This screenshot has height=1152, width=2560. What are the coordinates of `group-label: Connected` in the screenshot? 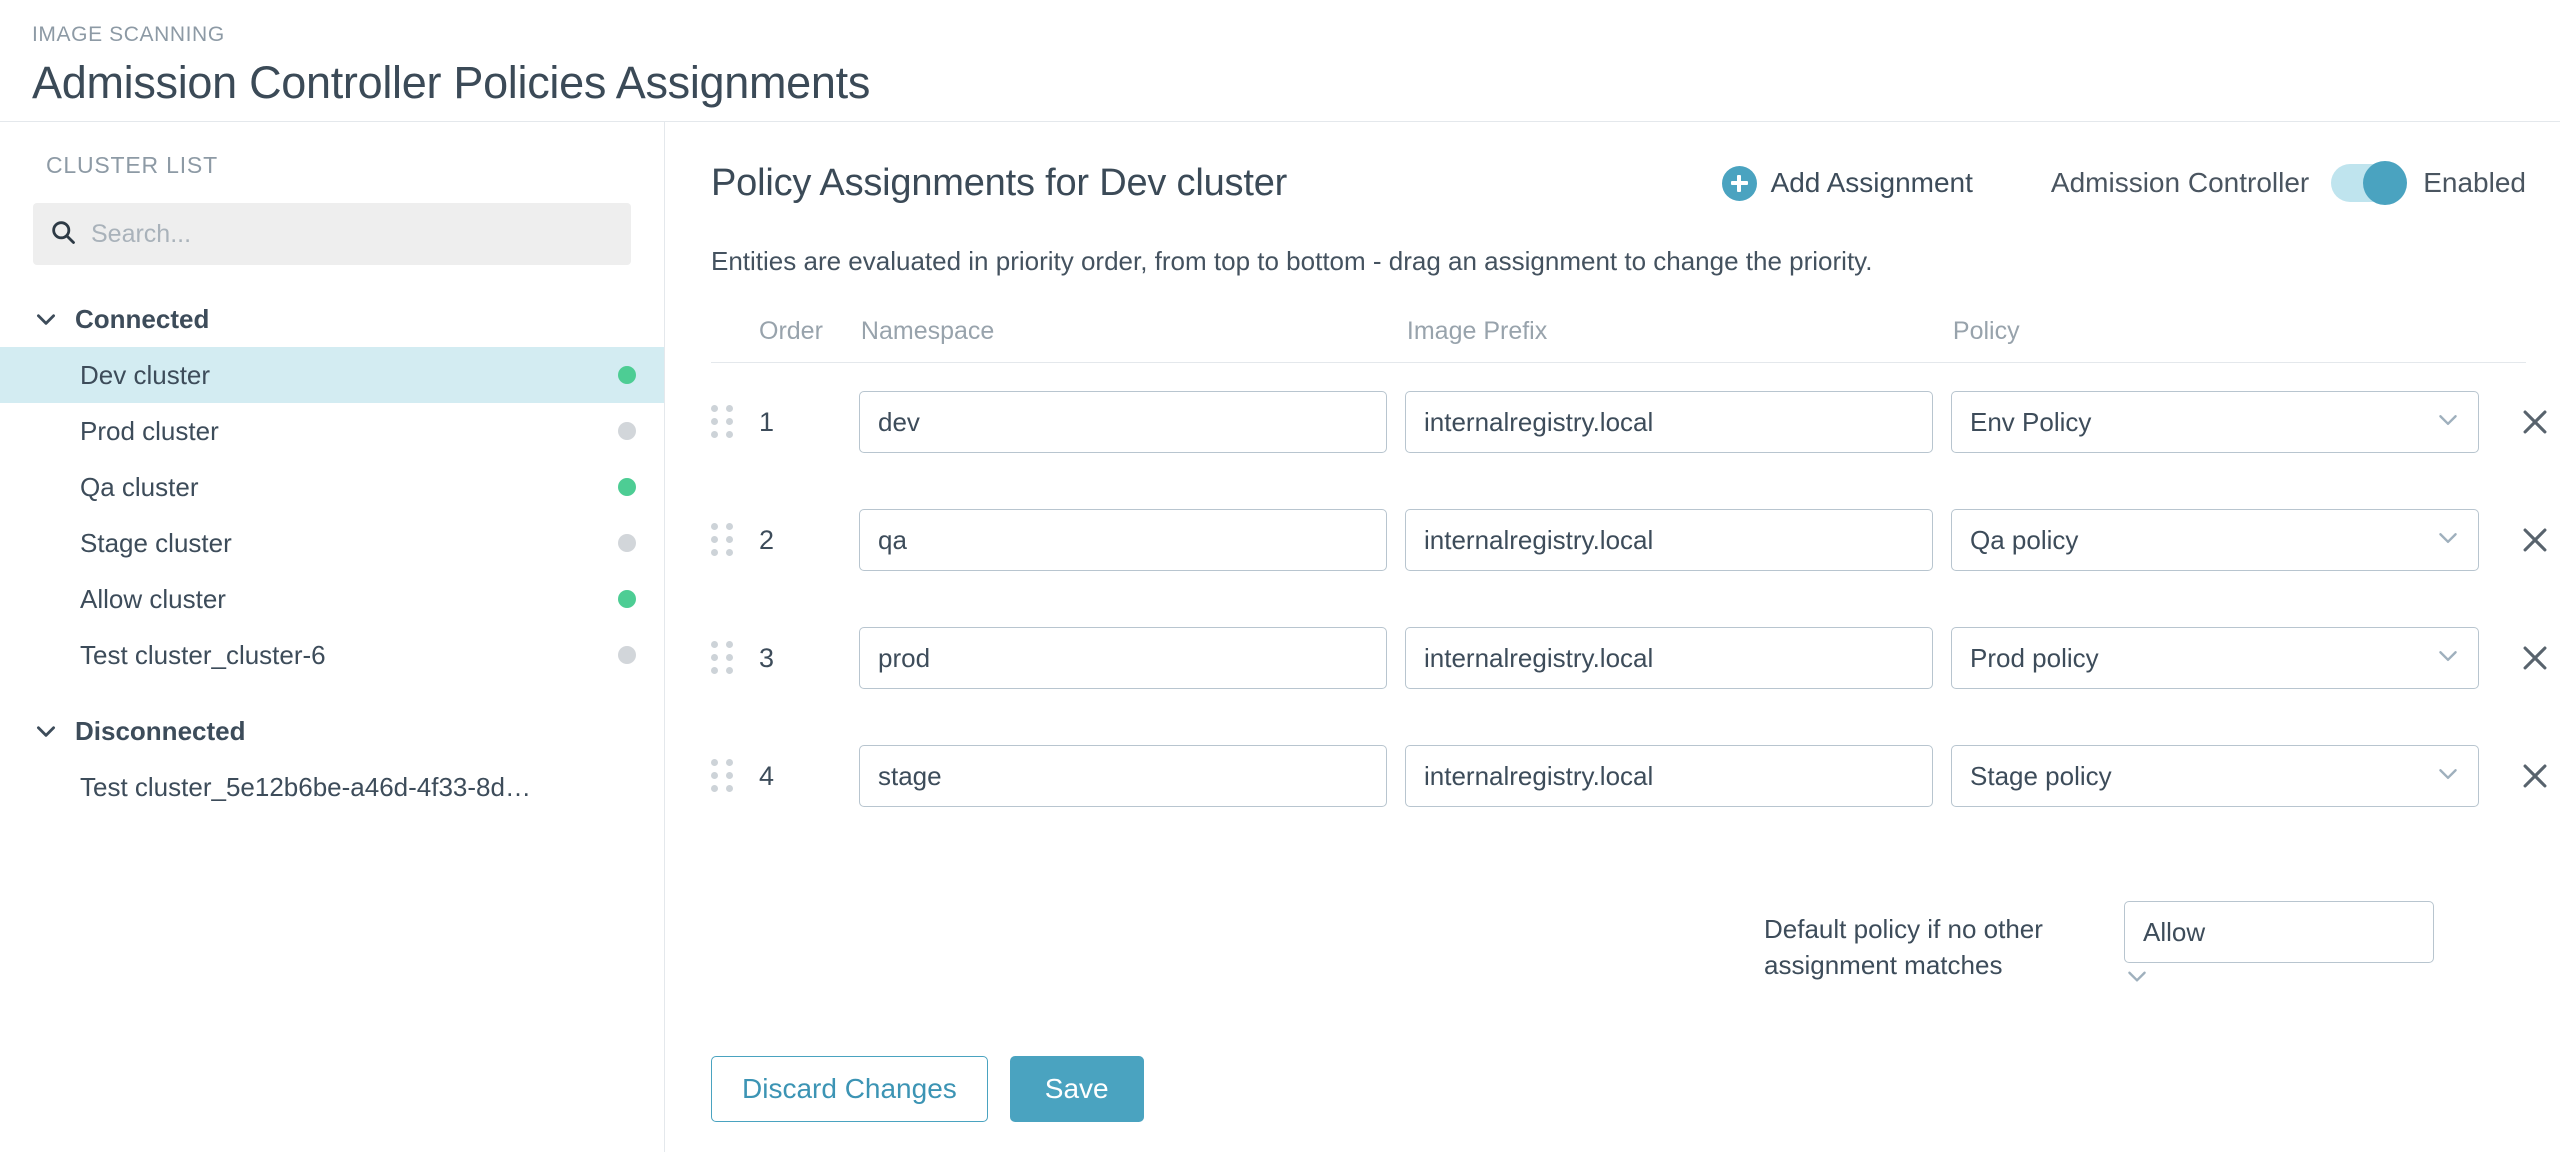 It's located at (142, 318).